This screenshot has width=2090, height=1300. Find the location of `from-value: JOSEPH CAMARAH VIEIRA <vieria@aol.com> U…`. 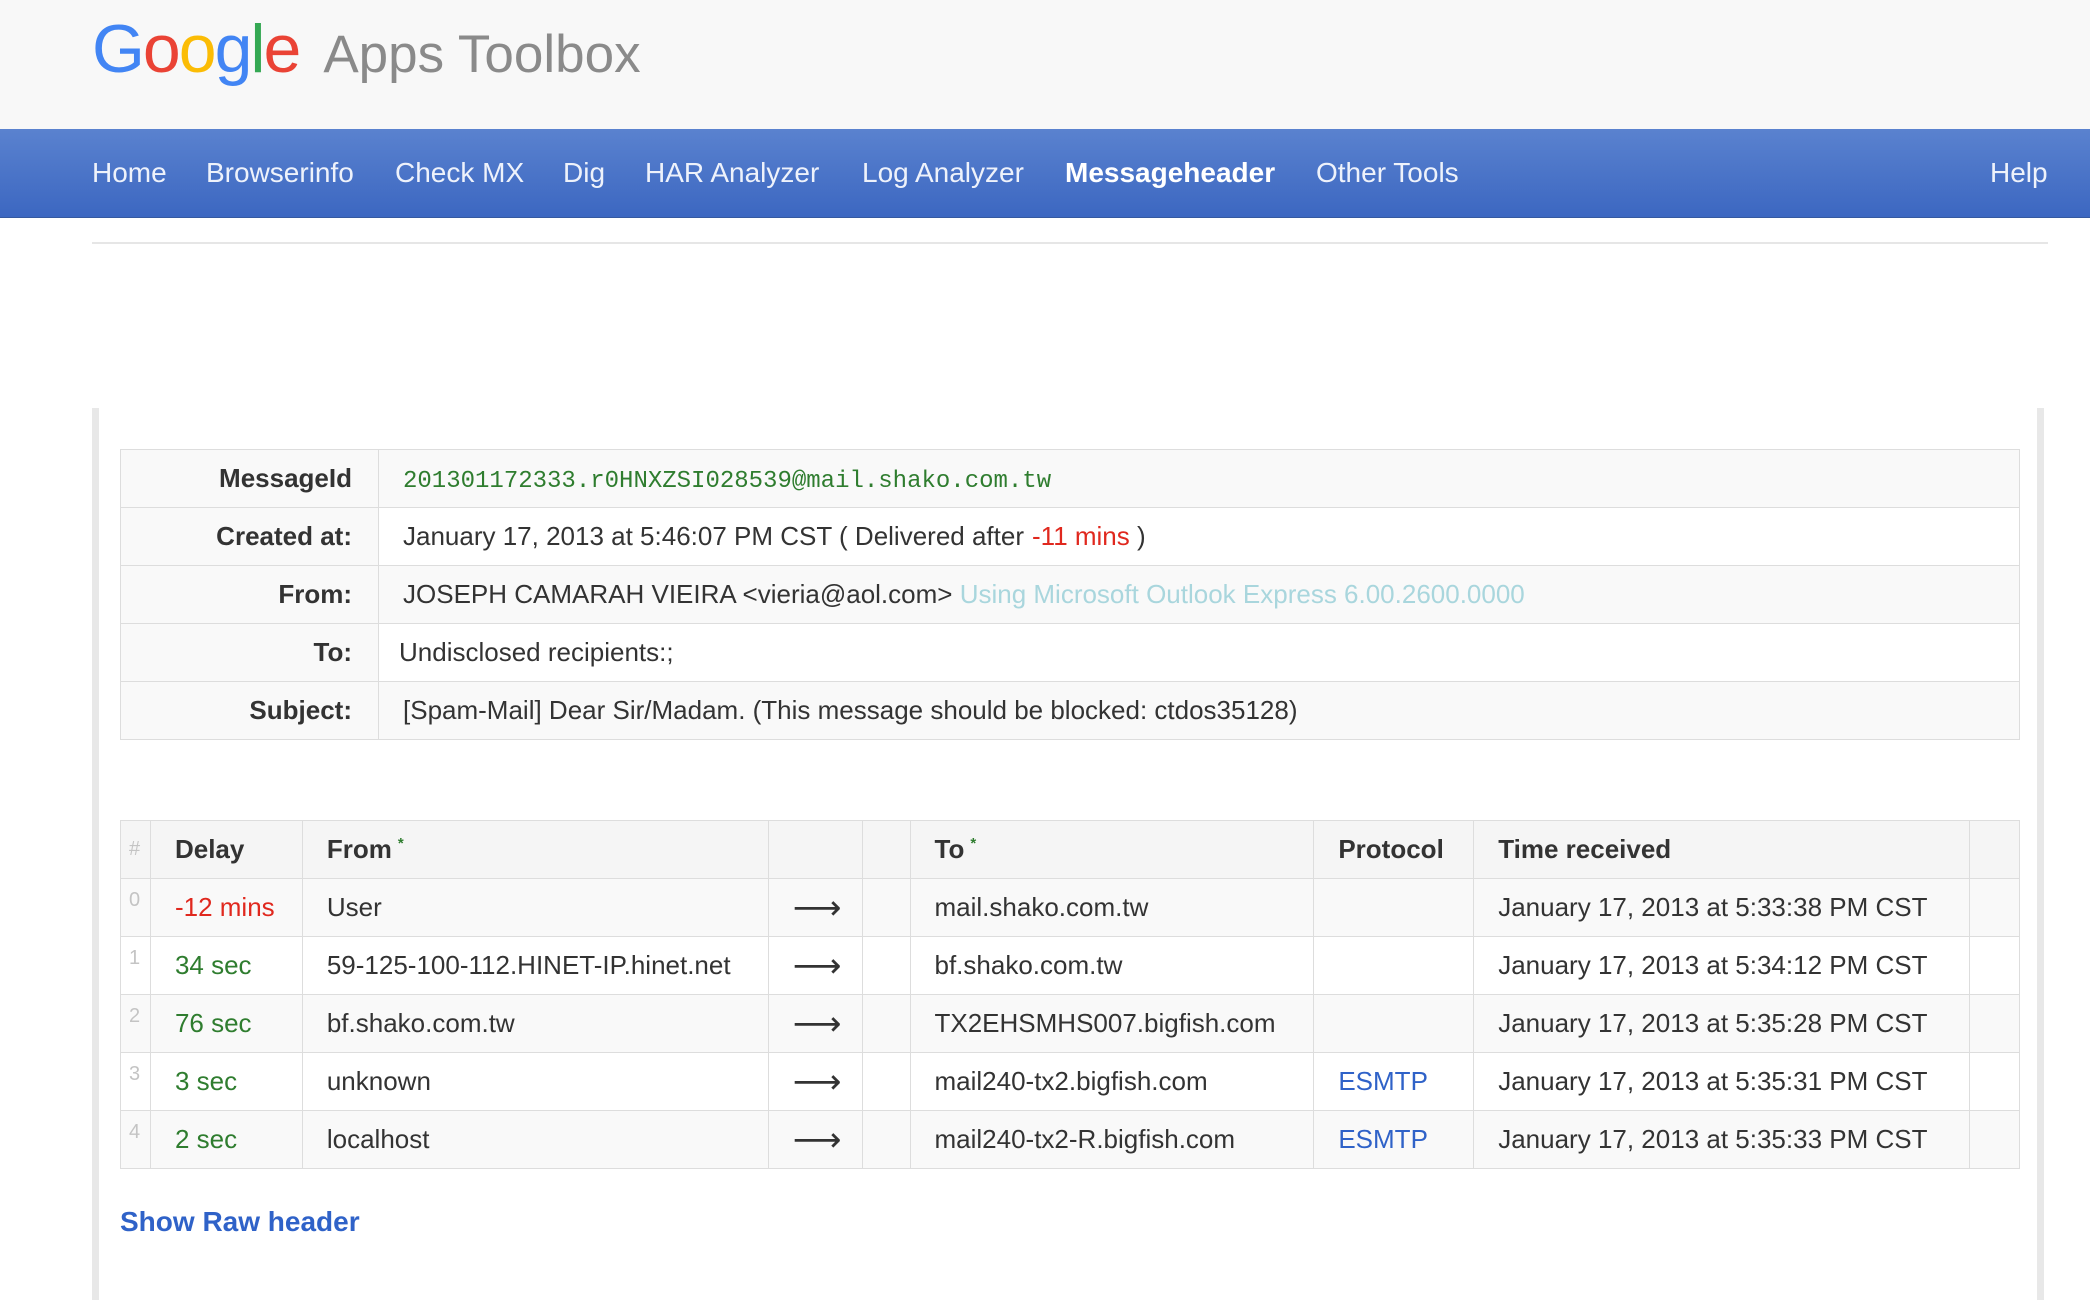

from-value: JOSEPH CAMARAH VIEIRA <vieria@aol.com> U… is located at coordinates (1199, 594).